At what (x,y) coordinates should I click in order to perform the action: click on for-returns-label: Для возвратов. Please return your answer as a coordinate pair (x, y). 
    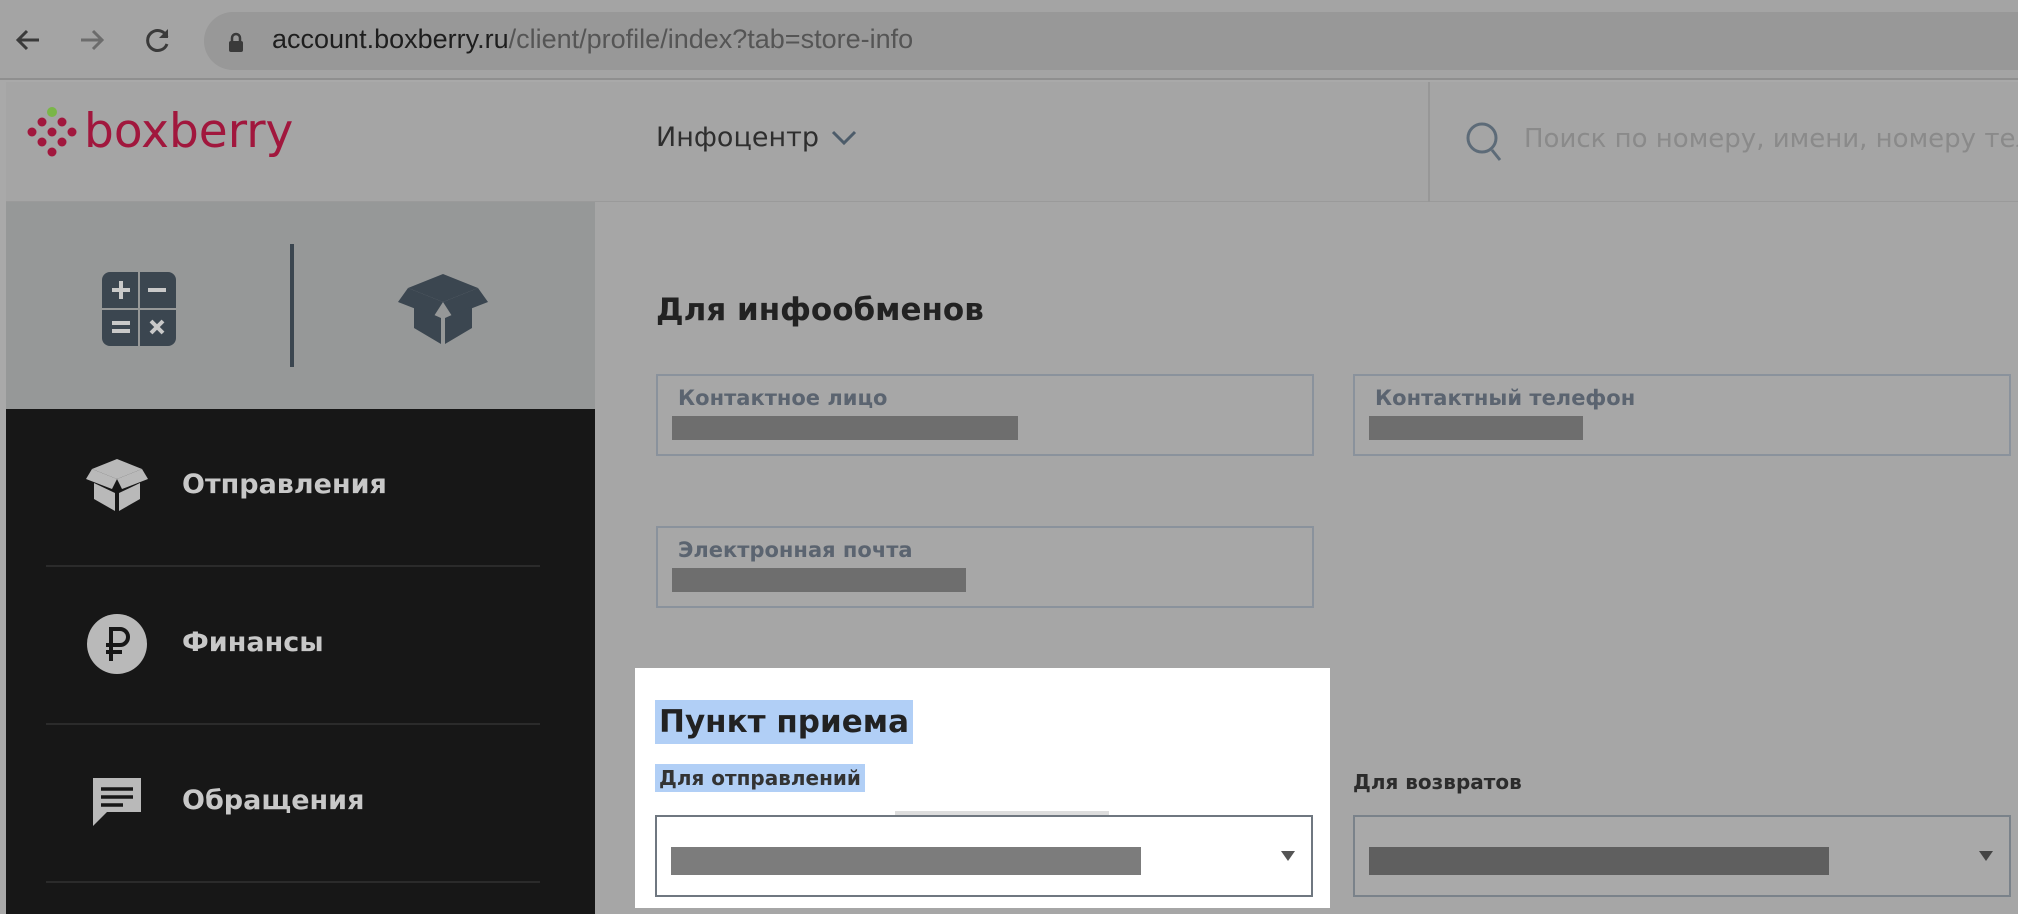
    Looking at the image, I should click on (1437, 782).